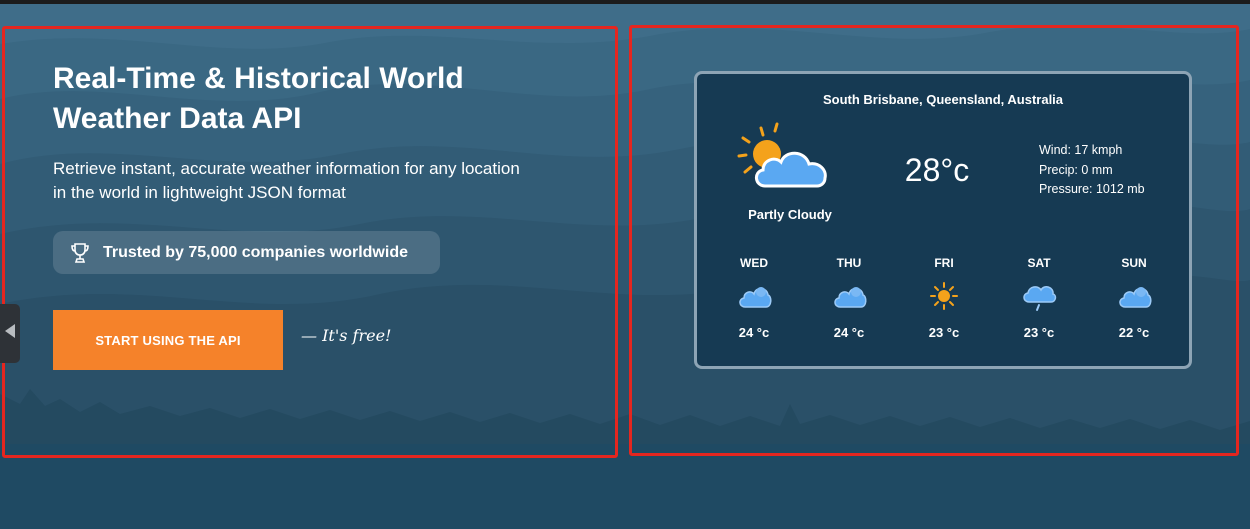  I want to click on pressure-stat: Pressure: 1012 mb, so click(1092, 189).